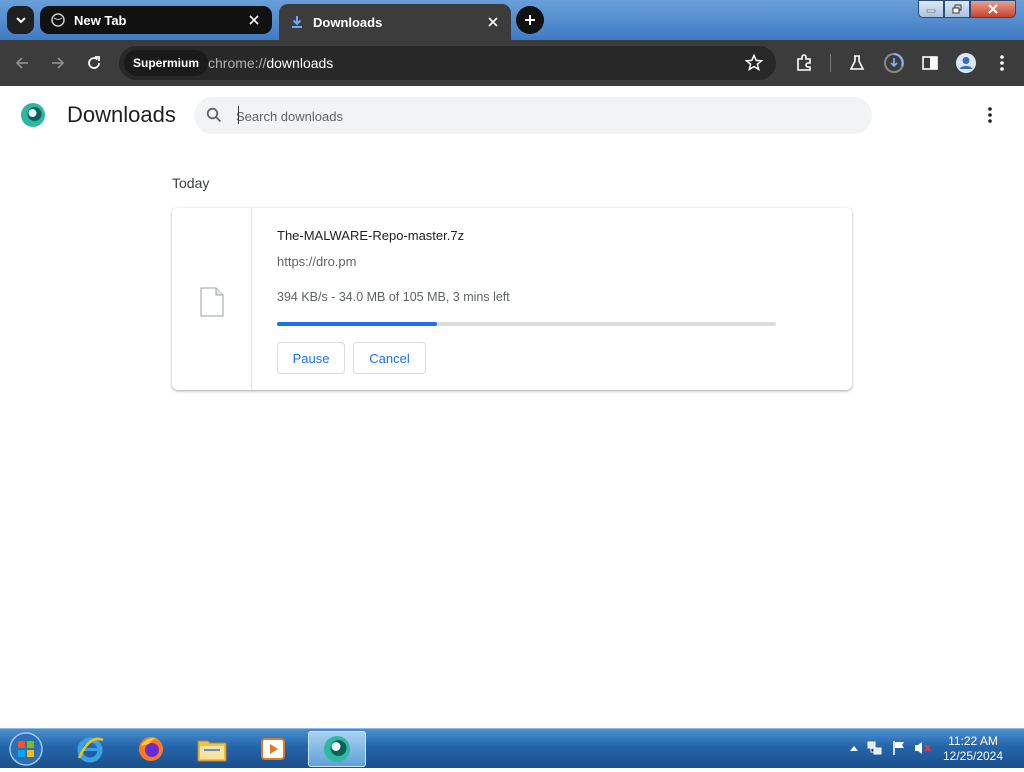  I want to click on file-icon-column, so click(212, 299).